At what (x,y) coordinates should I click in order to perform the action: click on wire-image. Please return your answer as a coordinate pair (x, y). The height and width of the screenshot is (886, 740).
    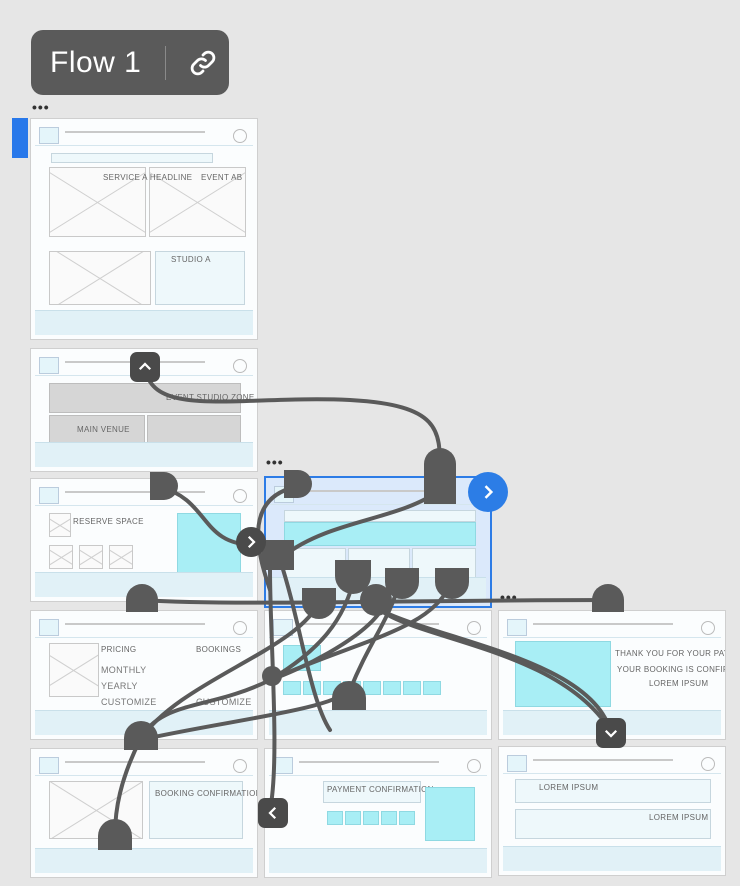
    Looking at the image, I should click on (100, 278).